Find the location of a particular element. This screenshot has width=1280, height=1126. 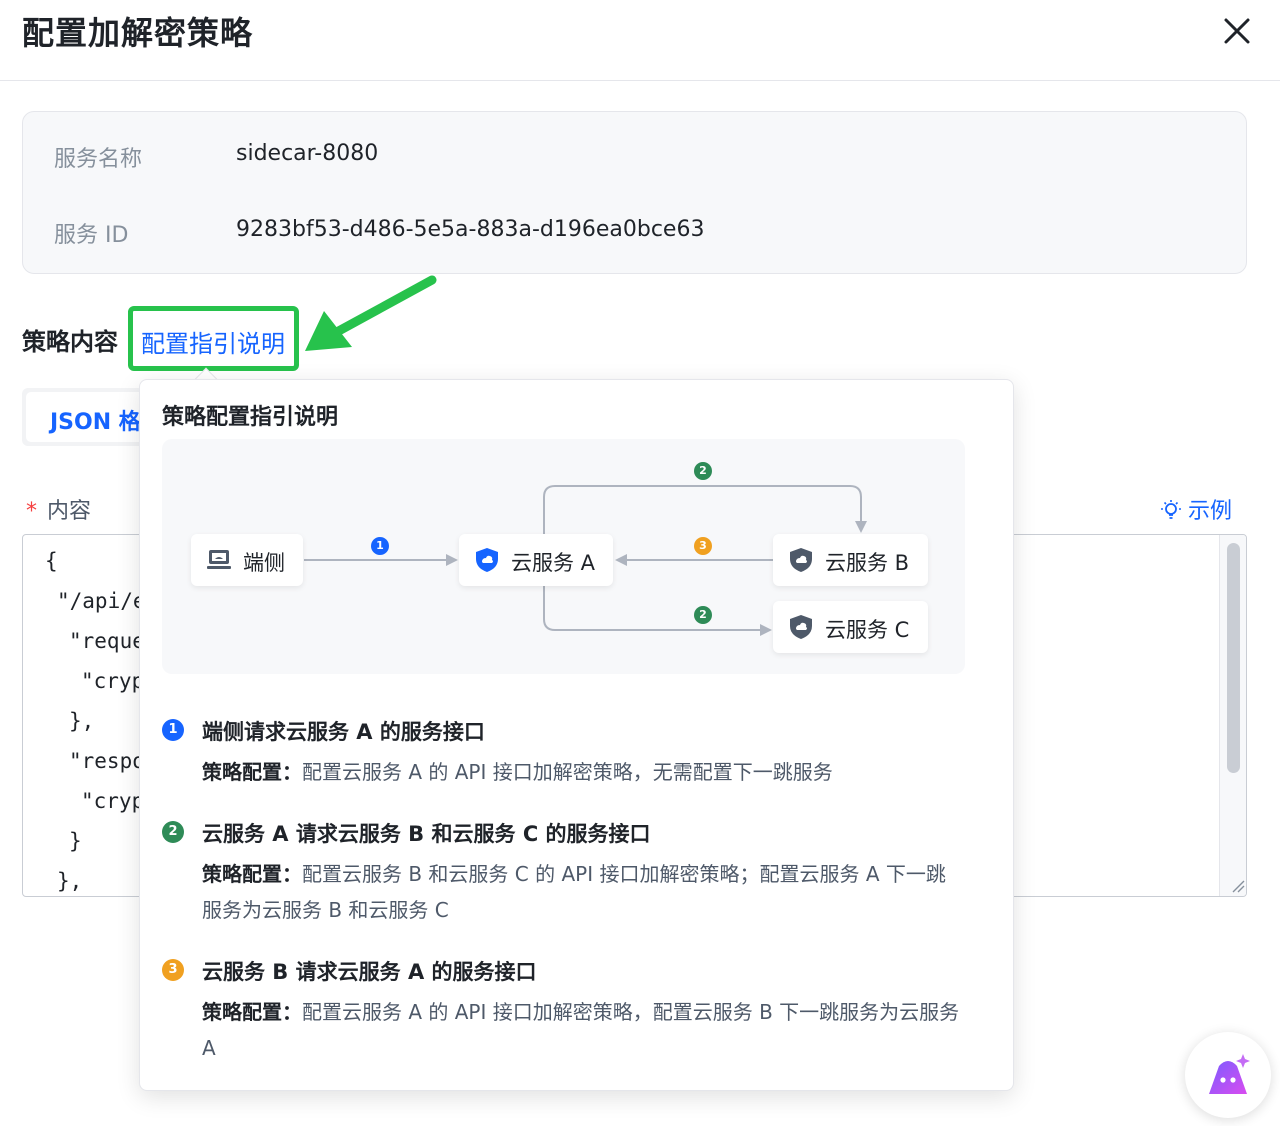

laptop-icon is located at coordinates (219, 559).